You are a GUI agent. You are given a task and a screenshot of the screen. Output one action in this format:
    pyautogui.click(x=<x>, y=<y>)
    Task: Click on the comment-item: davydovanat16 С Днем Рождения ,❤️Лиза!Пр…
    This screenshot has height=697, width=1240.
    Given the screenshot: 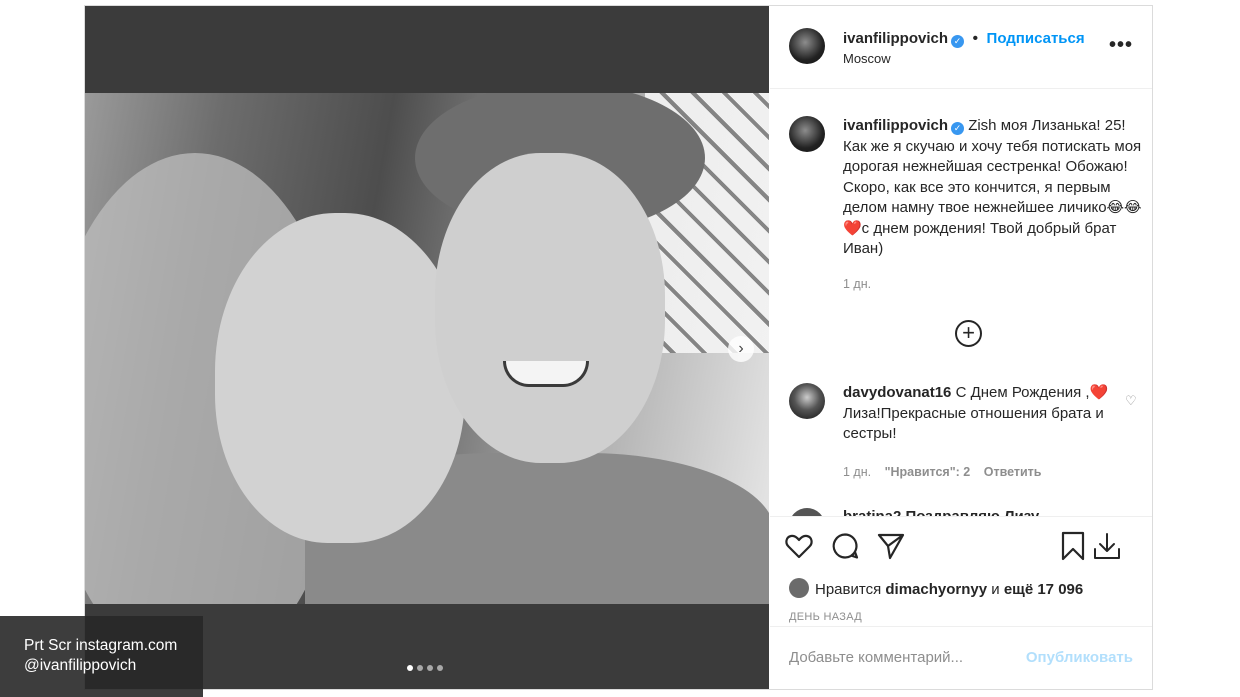 What is the action you would take?
    pyautogui.click(x=963, y=414)
    